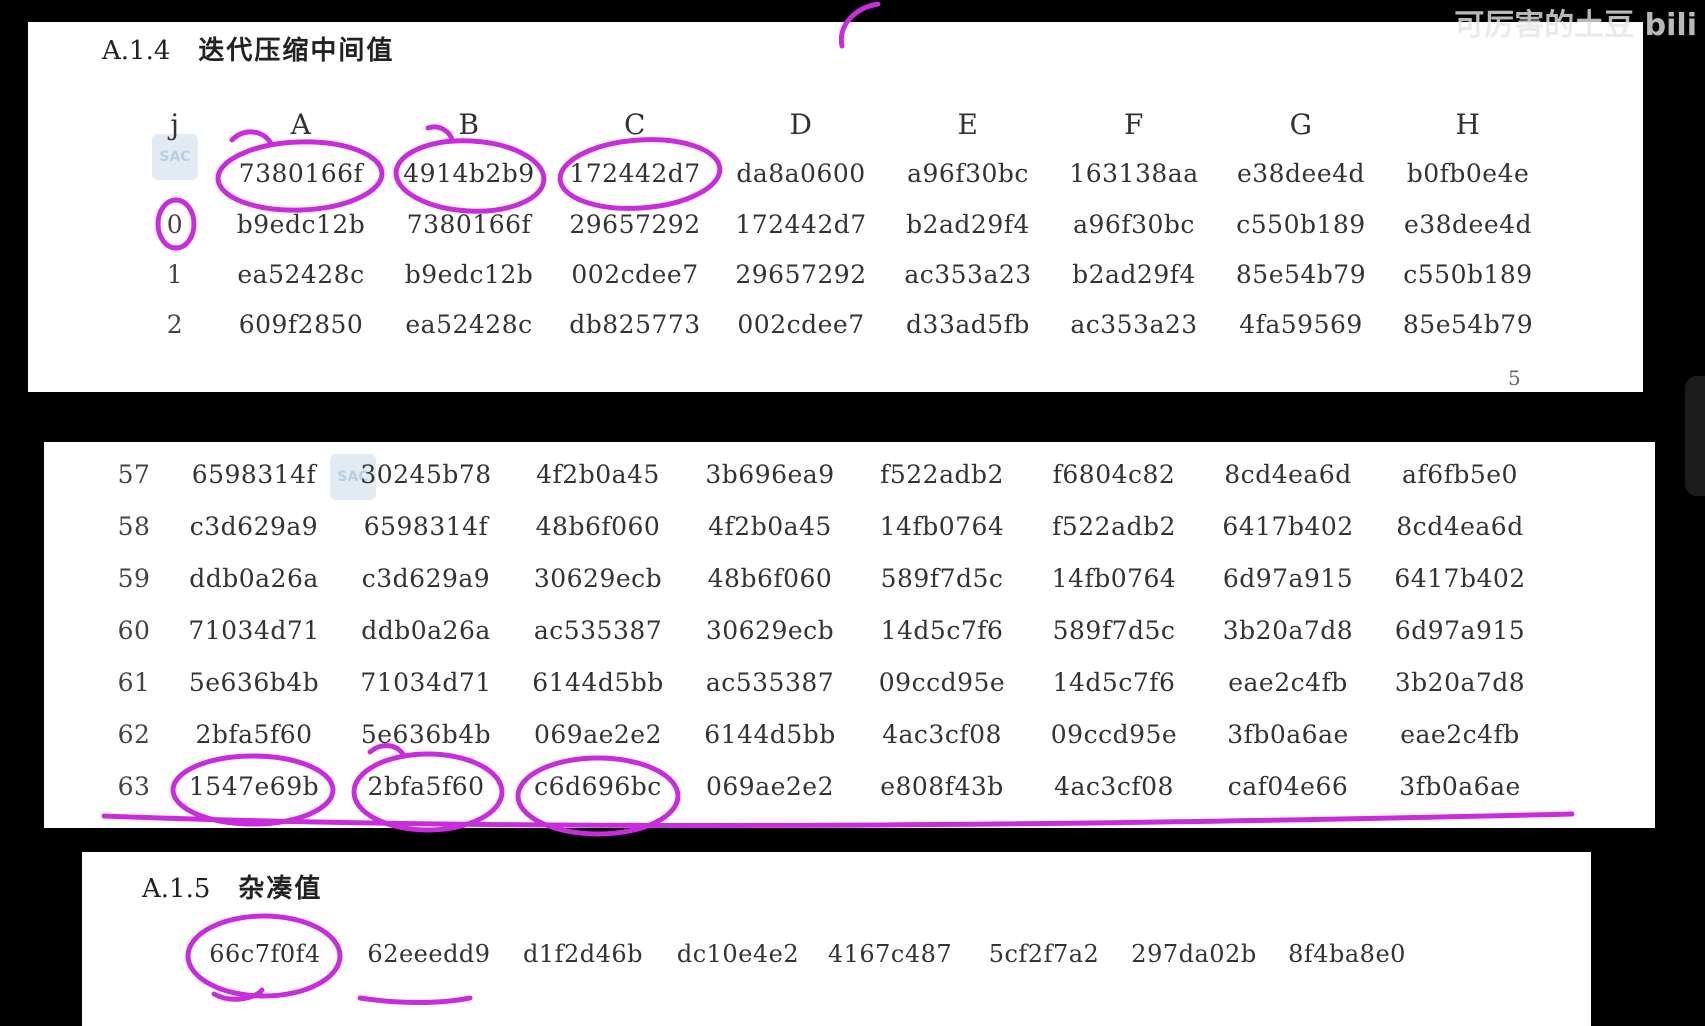  What do you see at coordinates (1114, 474) in the screenshot?
I see `table-cell: f6804c82` at bounding box center [1114, 474].